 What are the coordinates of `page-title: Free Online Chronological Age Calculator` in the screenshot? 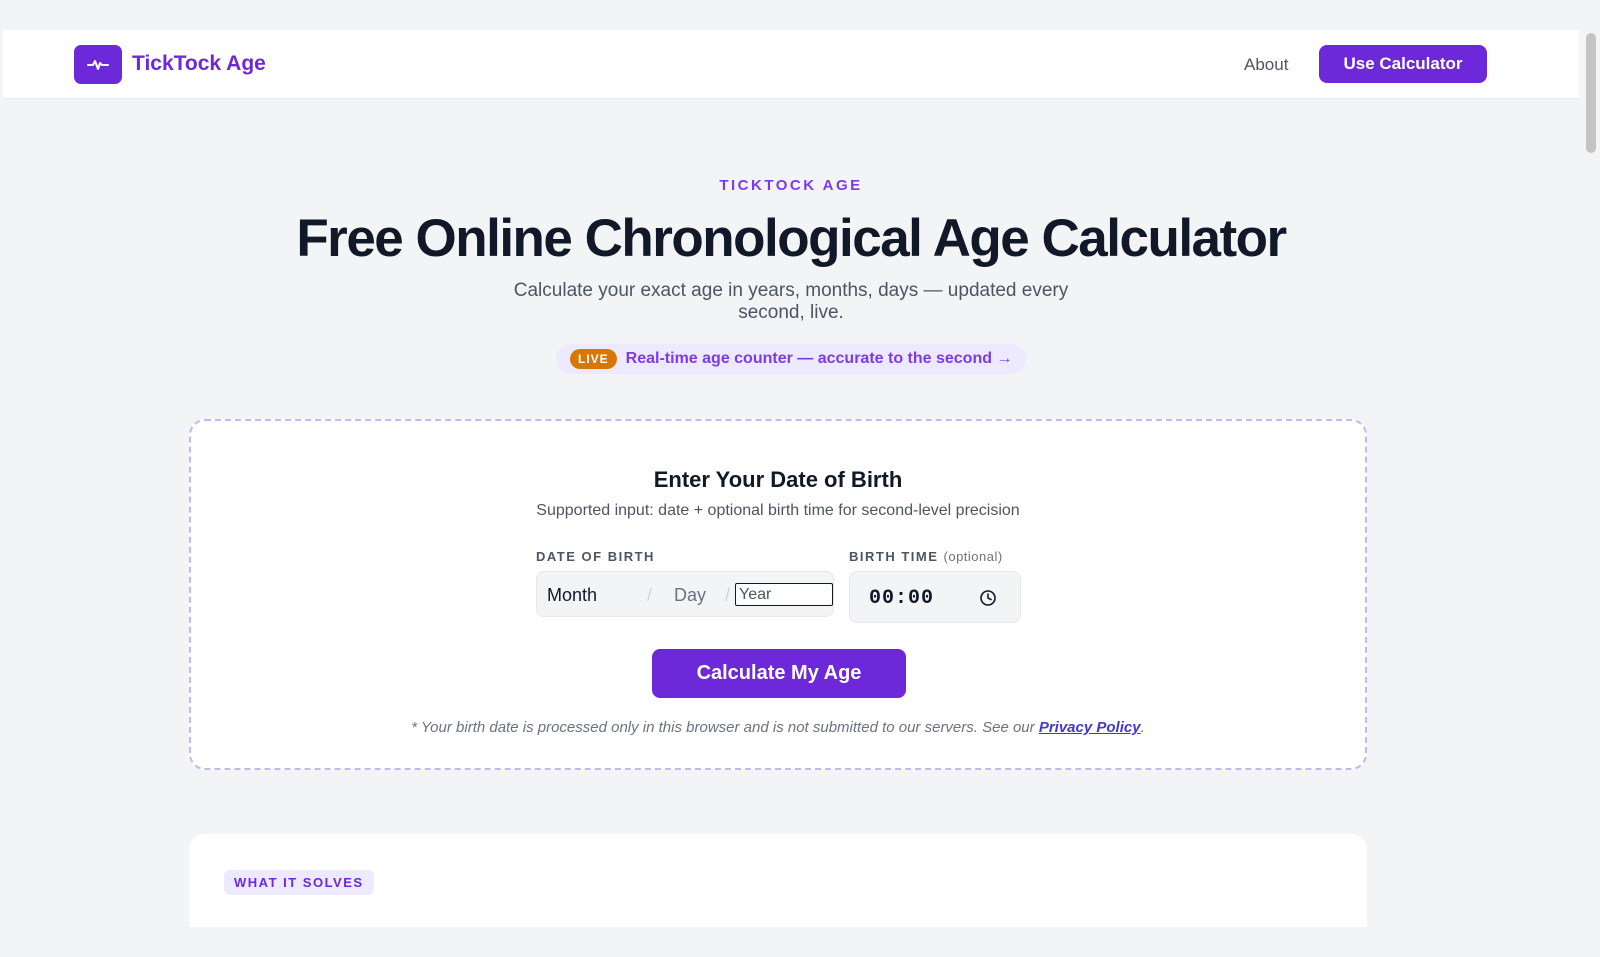 It's located at (791, 238).